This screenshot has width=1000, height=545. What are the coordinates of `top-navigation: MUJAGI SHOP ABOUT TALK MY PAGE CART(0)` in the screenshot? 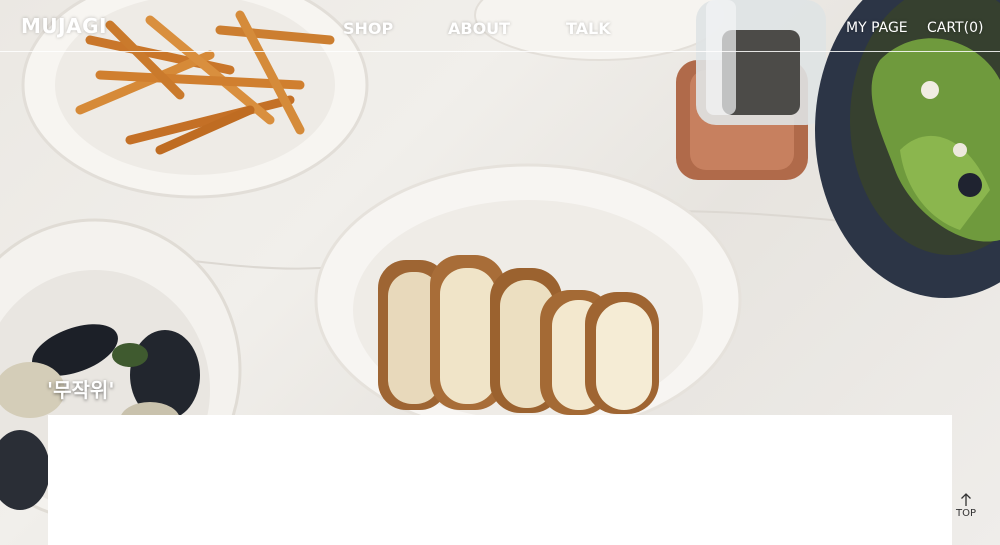 It's located at (500, 26).